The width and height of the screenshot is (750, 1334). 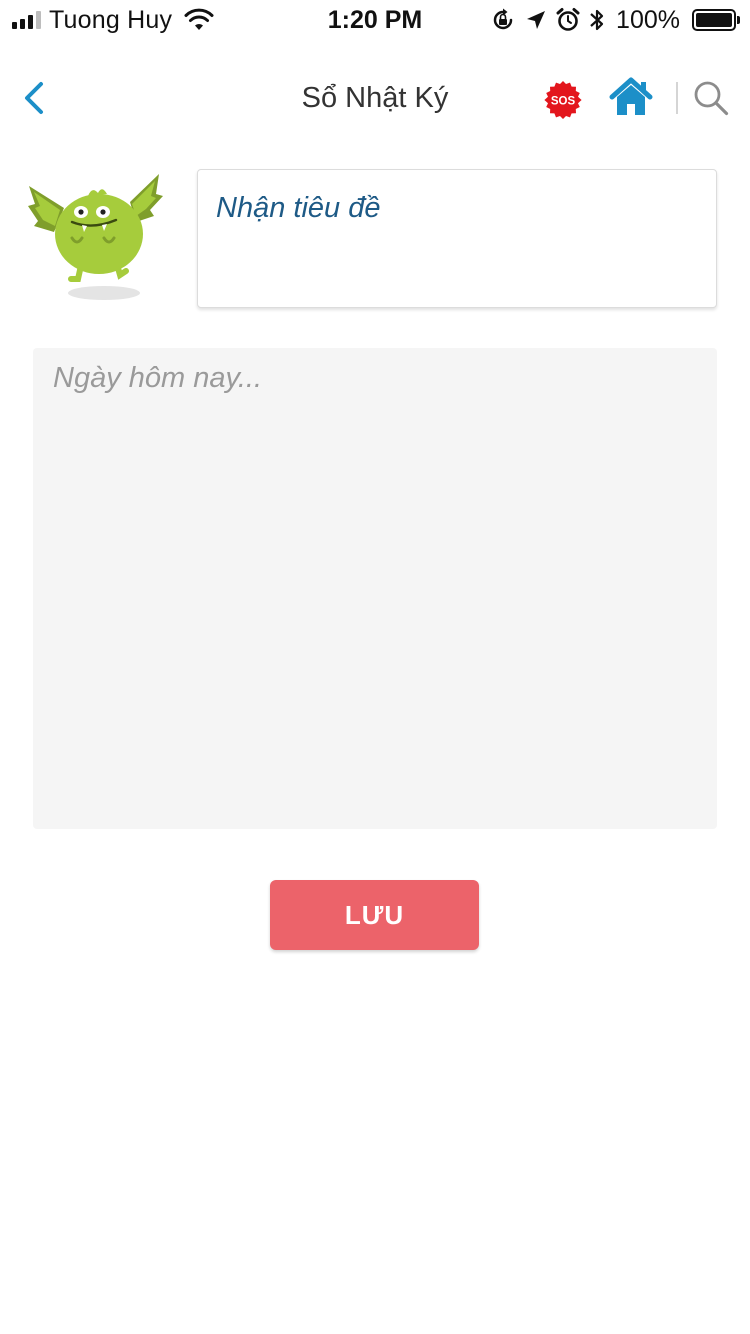 I want to click on nav-divider, so click(x=677, y=98).